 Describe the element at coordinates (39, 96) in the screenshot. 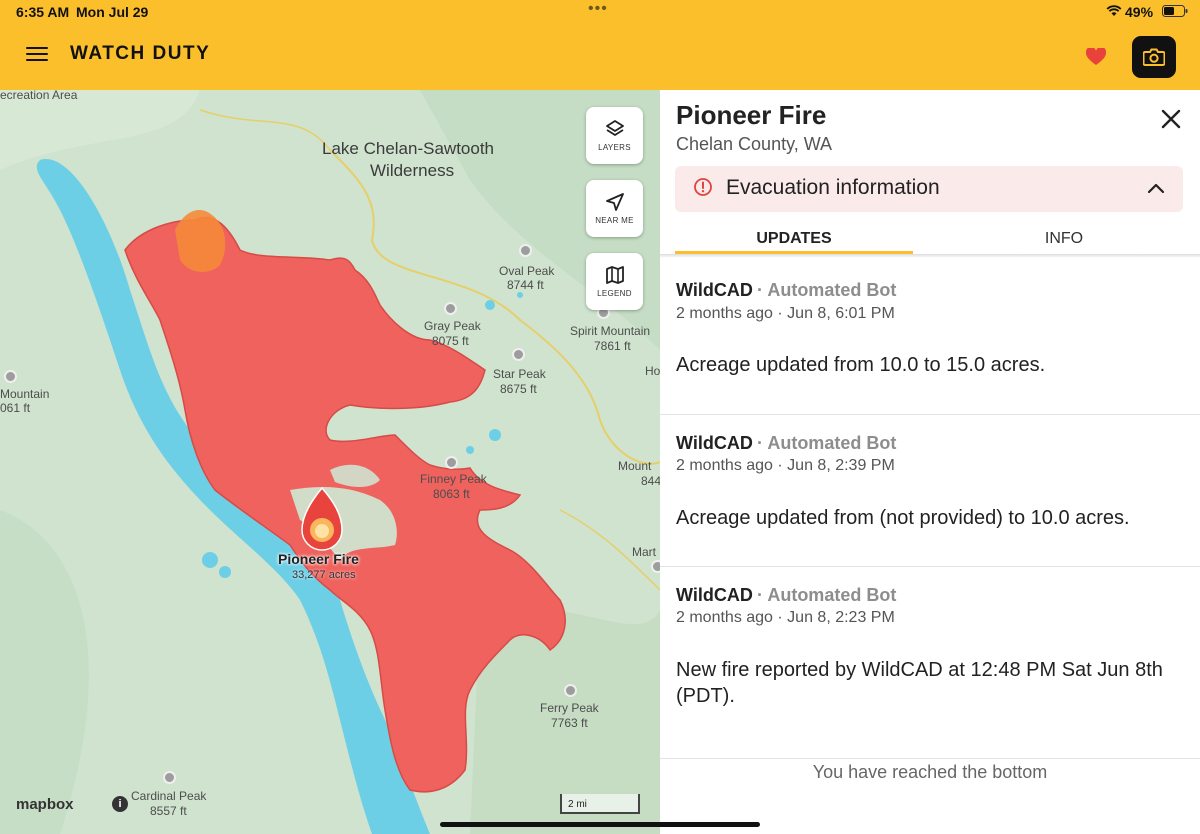

I see `map-label-recreation: ecreation Area` at that location.